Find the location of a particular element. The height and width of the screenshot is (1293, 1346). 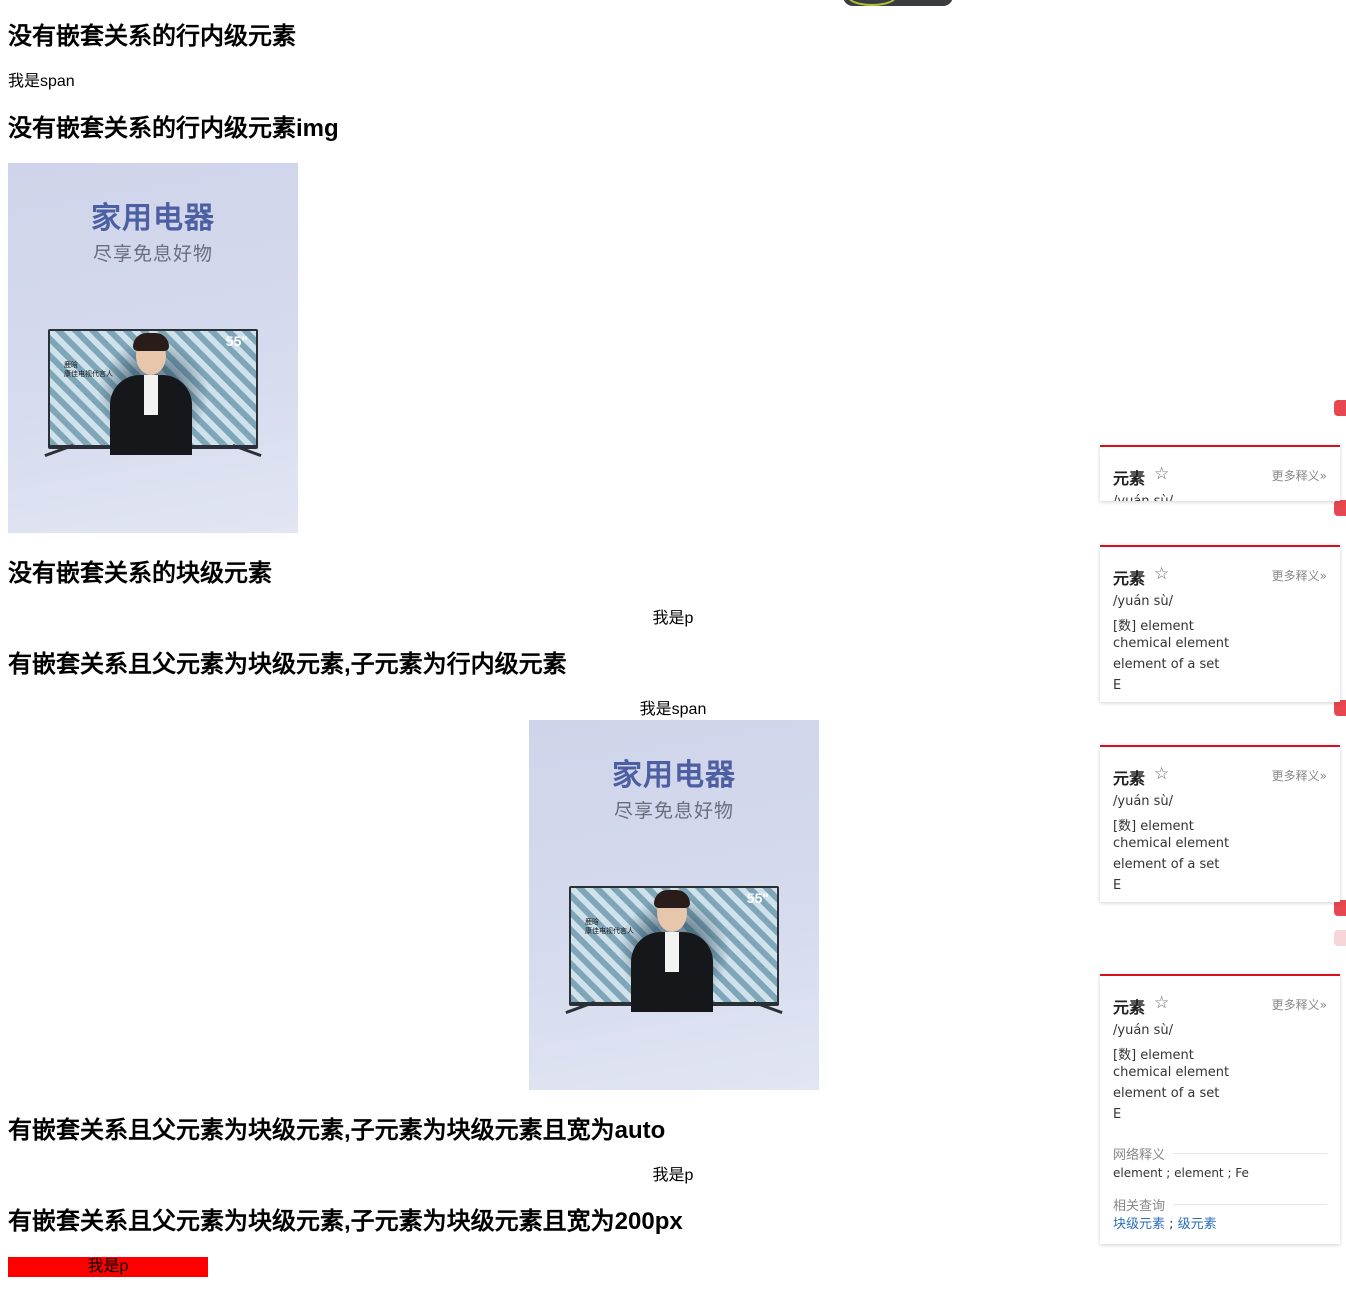

heading-block-parent-inline-child: 有嵌套关系且父元素为块级元素,子元素为行内级元素 is located at coordinates (287, 664).